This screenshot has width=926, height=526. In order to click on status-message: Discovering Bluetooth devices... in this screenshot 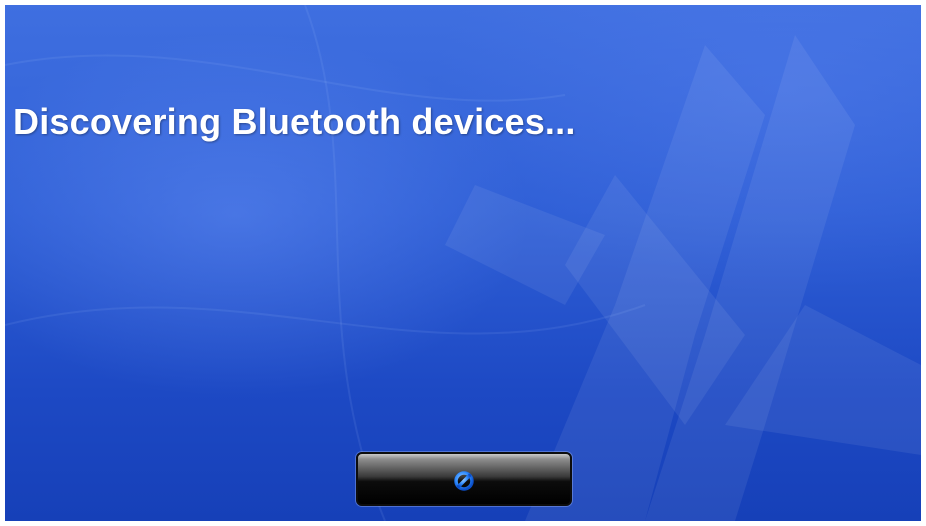, I will do `click(294, 121)`.